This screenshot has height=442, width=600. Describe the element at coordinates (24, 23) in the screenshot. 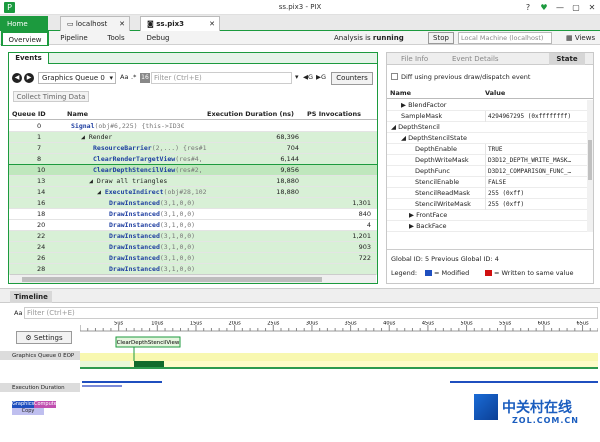

I see `tab-home: Home` at that location.